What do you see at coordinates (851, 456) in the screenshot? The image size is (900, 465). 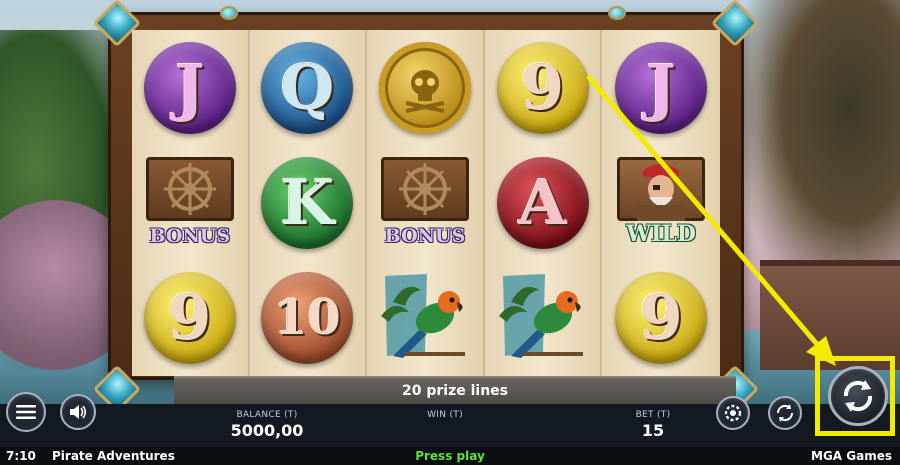 I see `provider-name: MGA Games` at bounding box center [851, 456].